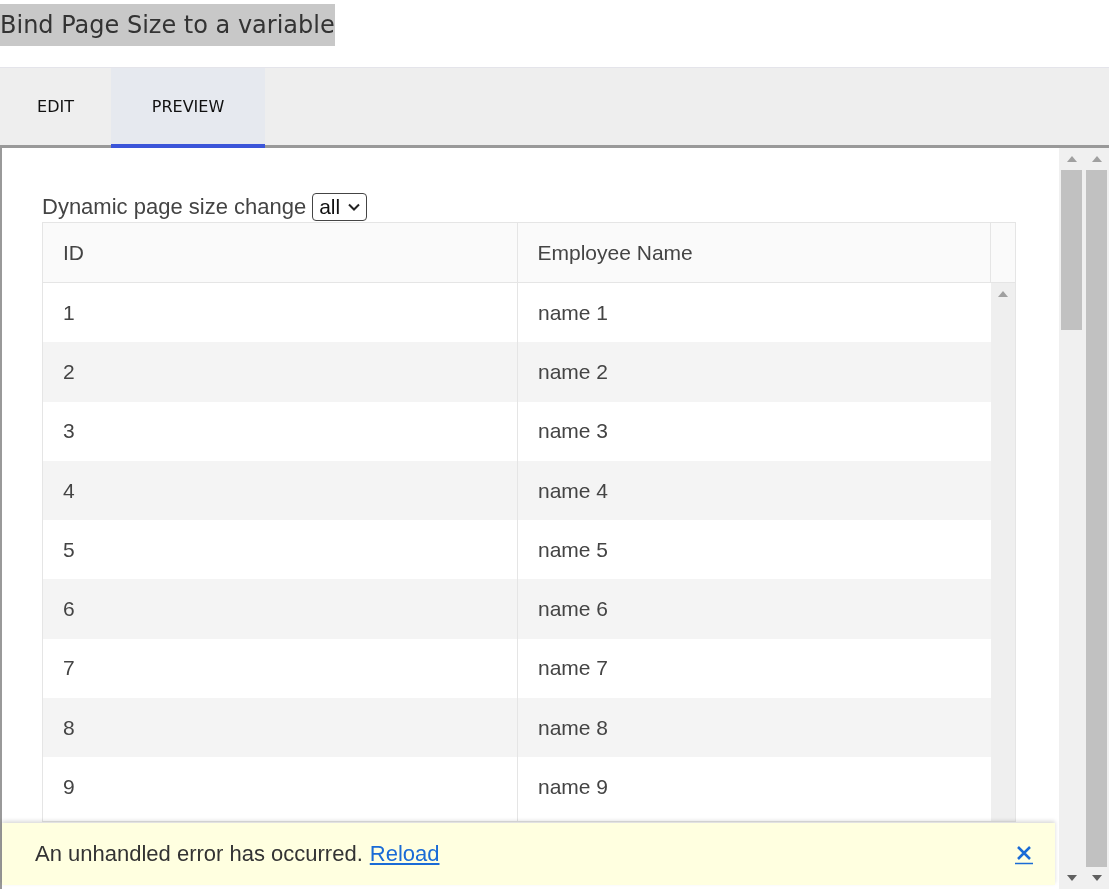  What do you see at coordinates (73, 252) in the screenshot?
I see `column-header: ID` at bounding box center [73, 252].